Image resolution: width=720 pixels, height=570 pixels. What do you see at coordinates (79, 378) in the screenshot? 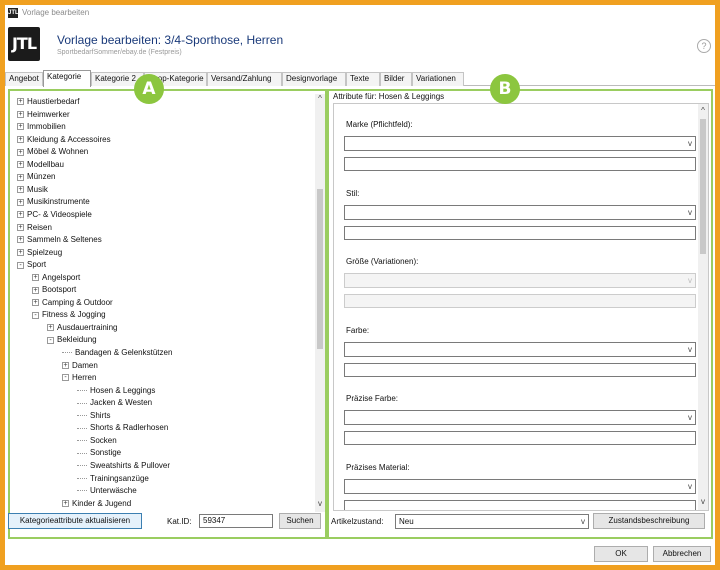
I see `tree-item: - Herren` at bounding box center [79, 378].